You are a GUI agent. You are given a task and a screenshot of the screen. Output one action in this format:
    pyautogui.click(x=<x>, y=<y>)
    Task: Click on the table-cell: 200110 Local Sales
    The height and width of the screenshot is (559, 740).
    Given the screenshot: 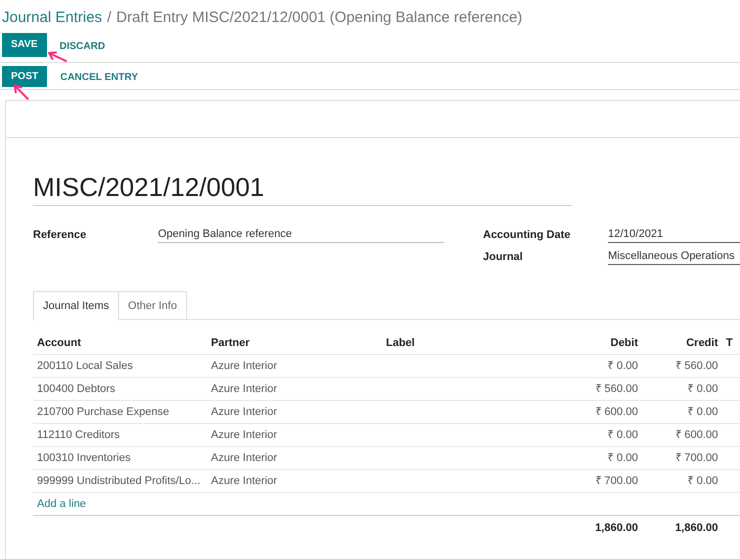 What is the action you would take?
    pyautogui.click(x=120, y=366)
    